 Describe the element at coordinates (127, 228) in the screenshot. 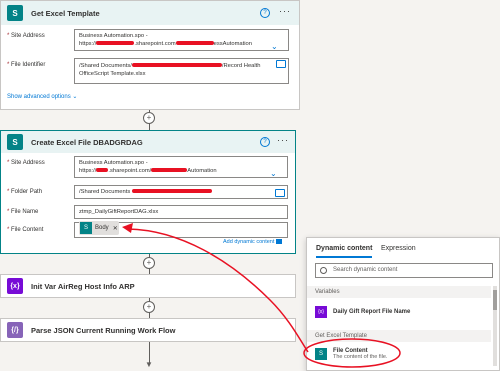

I see `annotation-arrowhead` at that location.